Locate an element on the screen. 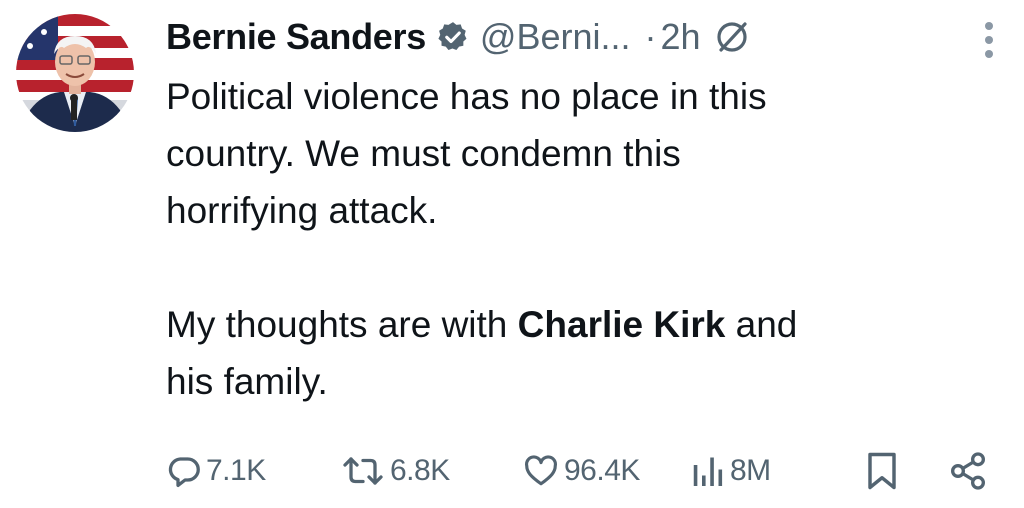 The width and height of the screenshot is (1024, 508). views-count: 8M is located at coordinates (750, 470).